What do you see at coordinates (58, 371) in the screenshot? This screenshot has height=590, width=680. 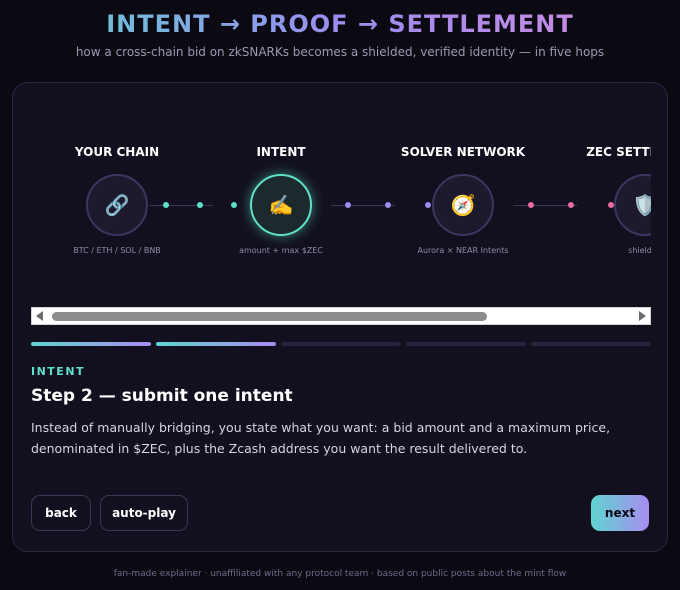 I see `step-tag: INTENT` at bounding box center [58, 371].